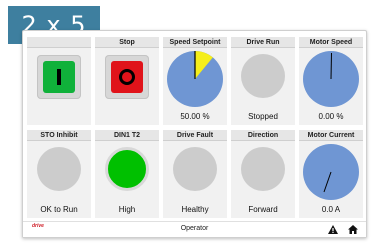 The height and width of the screenshot is (243, 377). Describe the element at coordinates (127, 135) in the screenshot. I see `tile-title: DIN1 T2` at that location.